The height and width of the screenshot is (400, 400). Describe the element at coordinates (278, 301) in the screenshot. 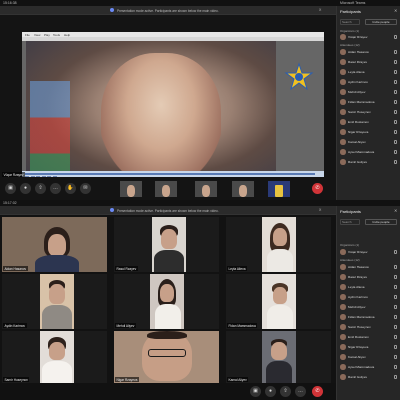

I see `video-tile: Fidan Mammadova` at that location.